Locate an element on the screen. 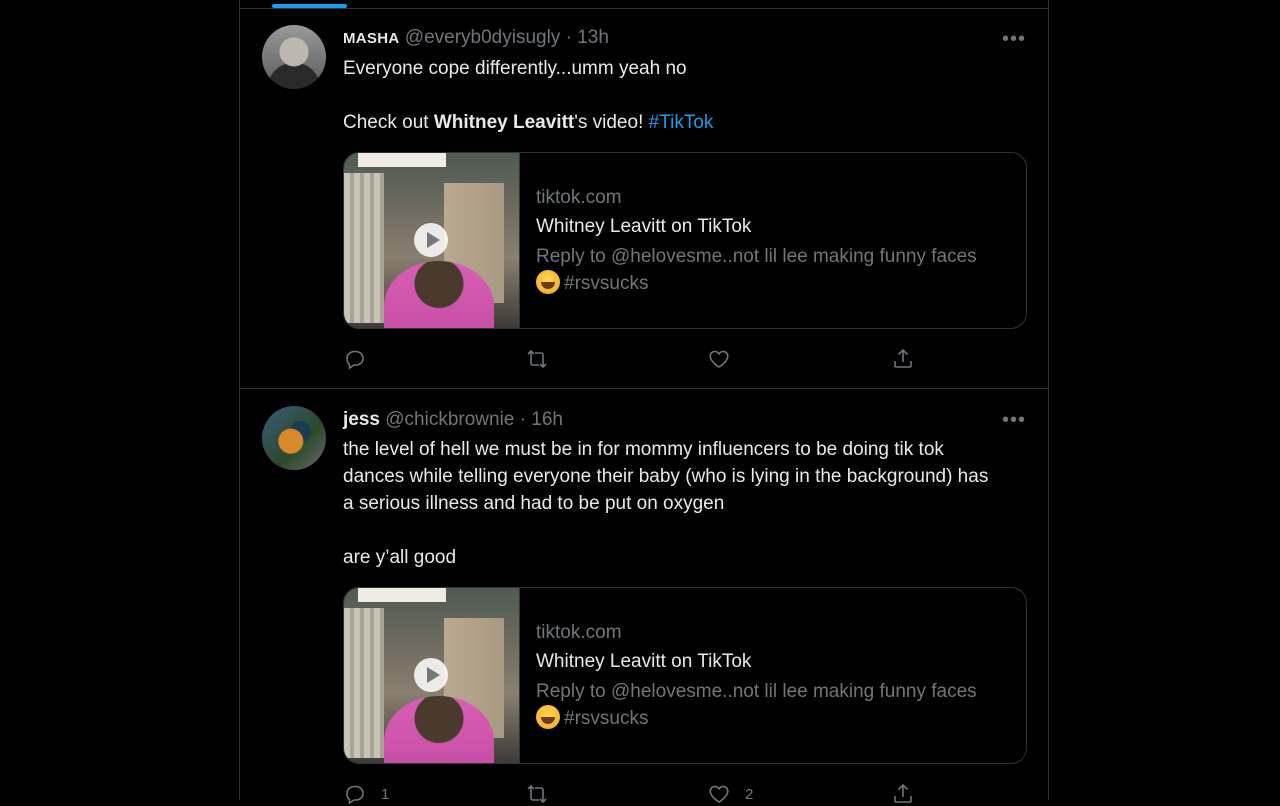 The height and width of the screenshot is (806, 1280). like-button is located at coordinates (726, 359).